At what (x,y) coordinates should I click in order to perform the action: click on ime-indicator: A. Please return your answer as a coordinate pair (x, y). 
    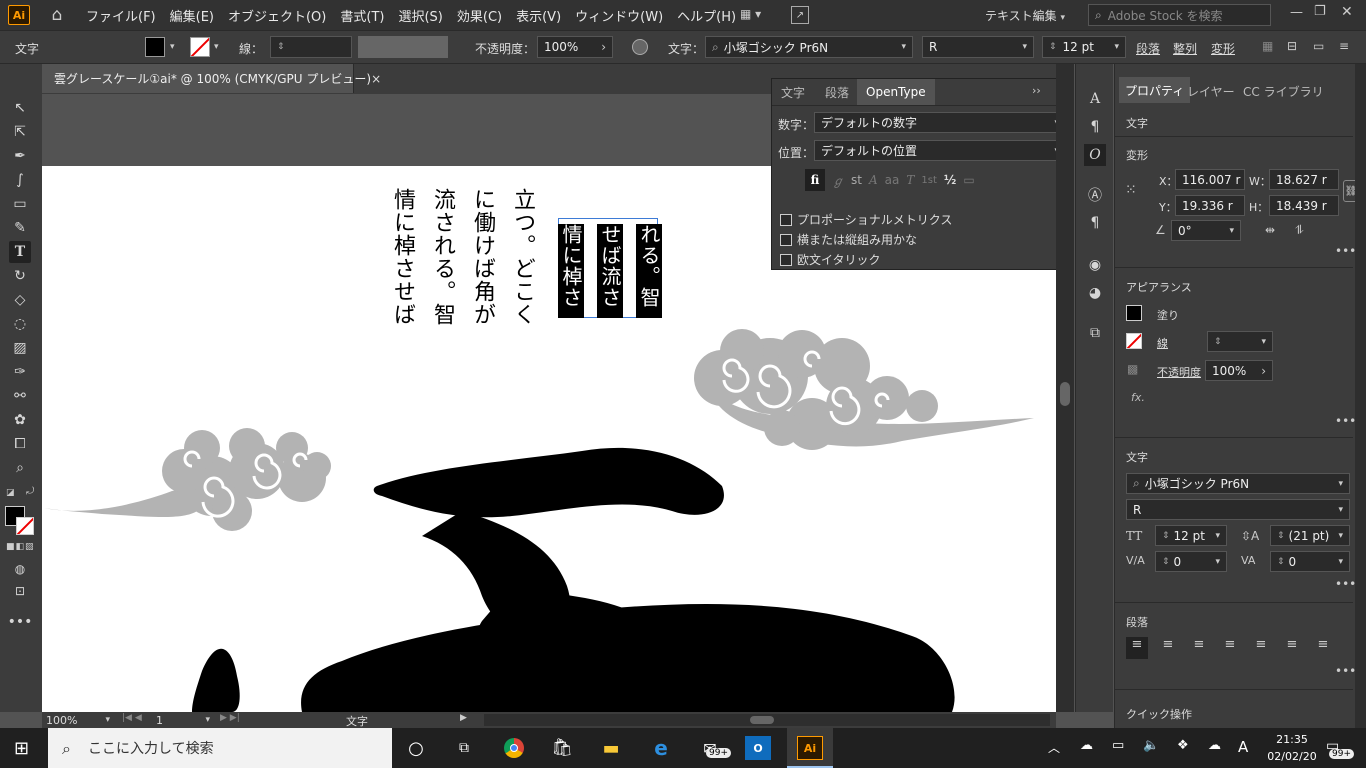
    Looking at the image, I should click on (1243, 747).